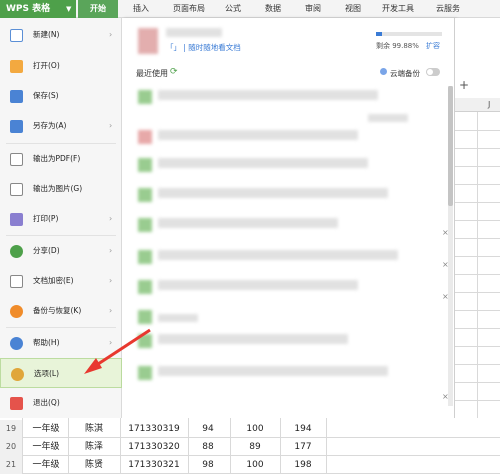 This screenshot has height=474, width=500. I want to click on annotation-arrow, so click(117, 351).